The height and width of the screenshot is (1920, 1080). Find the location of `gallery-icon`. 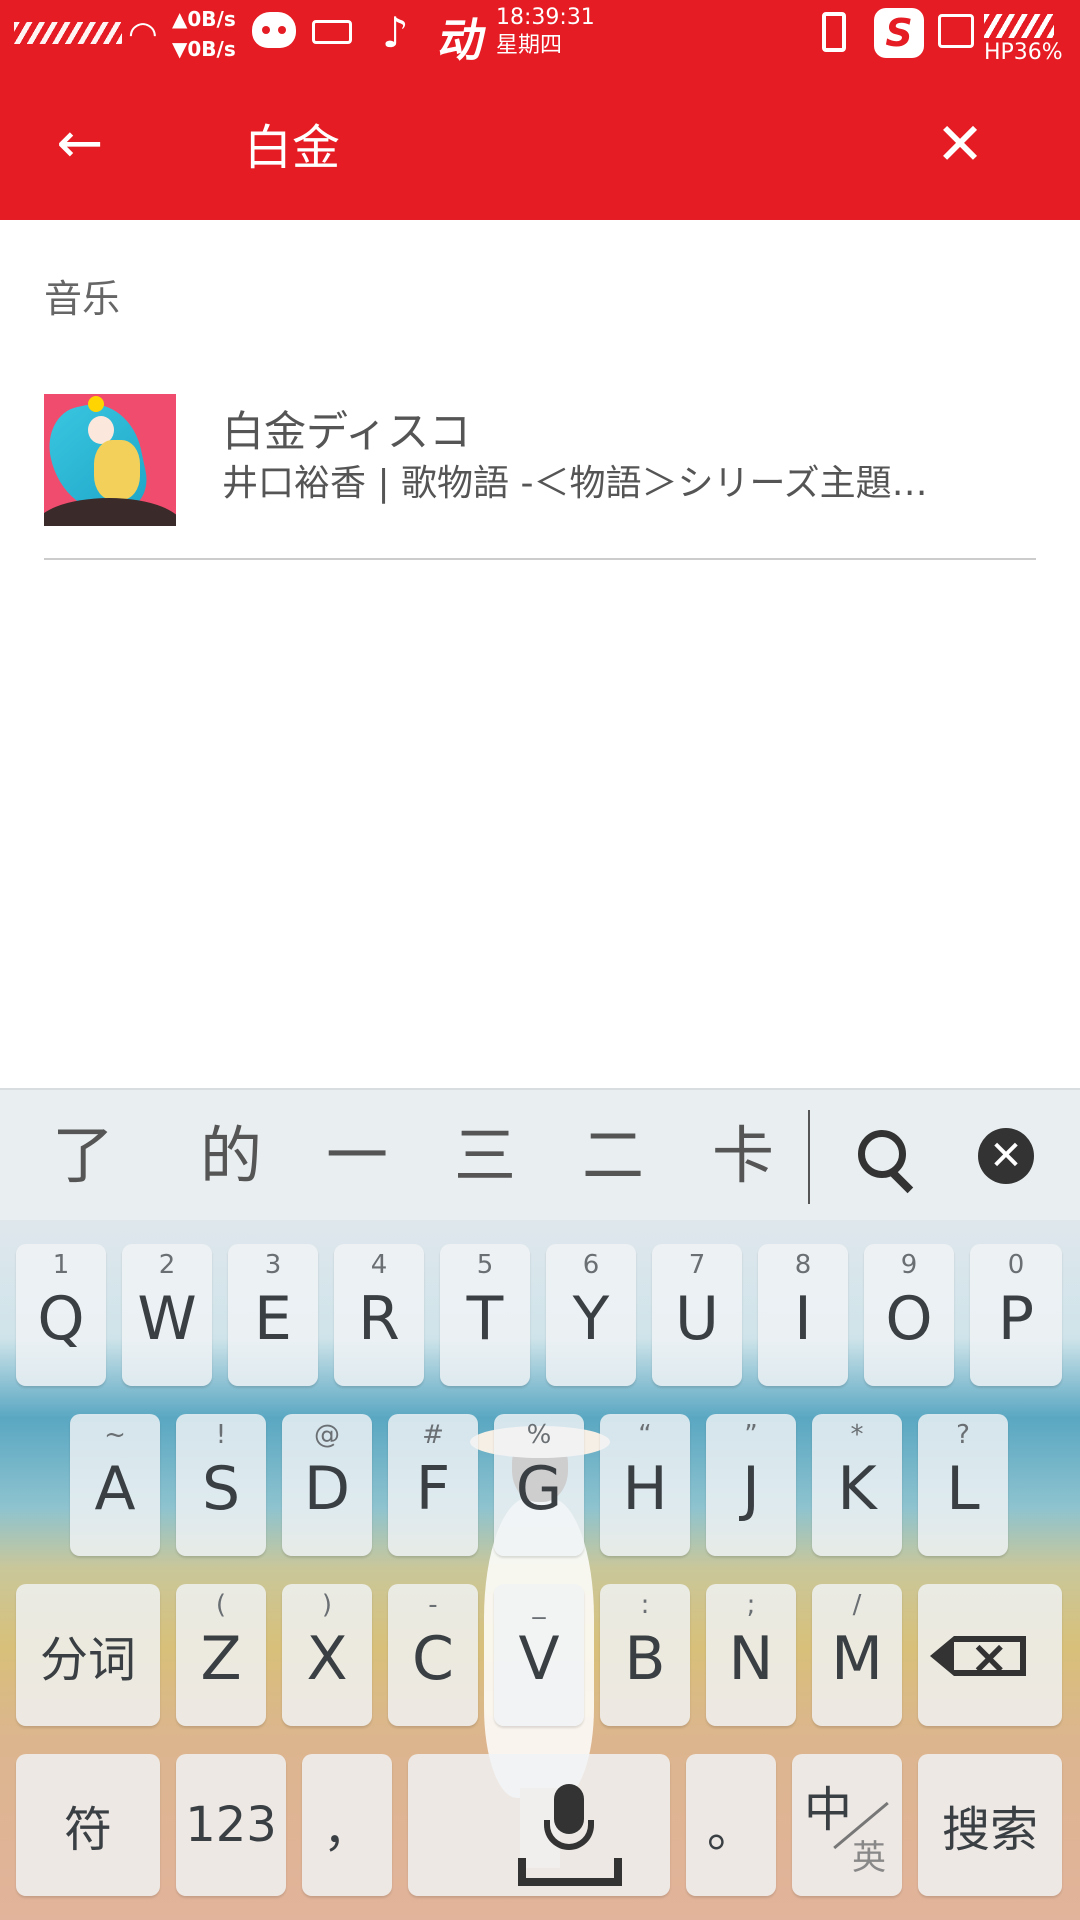

gallery-icon is located at coordinates (956, 31).